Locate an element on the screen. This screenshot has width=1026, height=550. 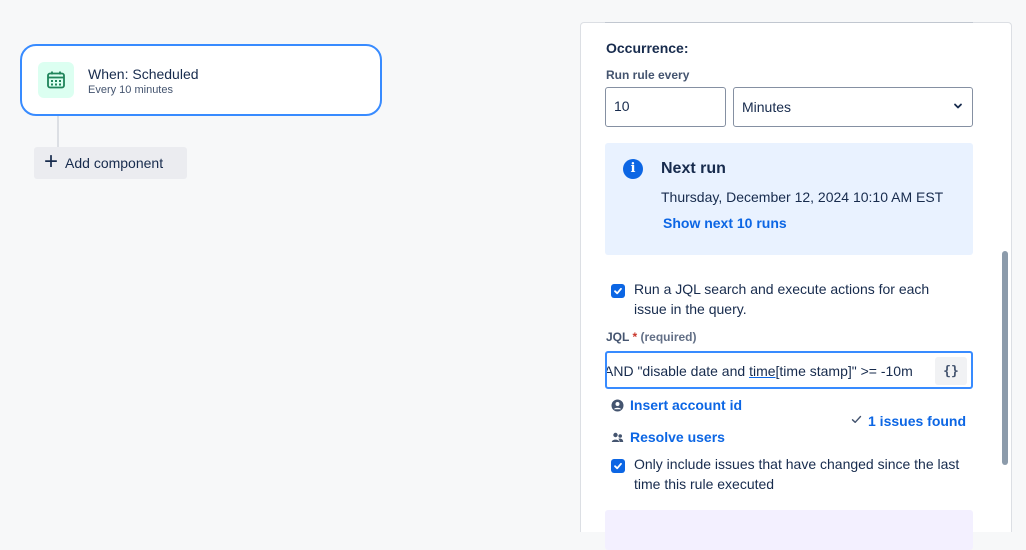
jql-value-part: [time stamp]" >= -10m is located at coordinates (844, 371).